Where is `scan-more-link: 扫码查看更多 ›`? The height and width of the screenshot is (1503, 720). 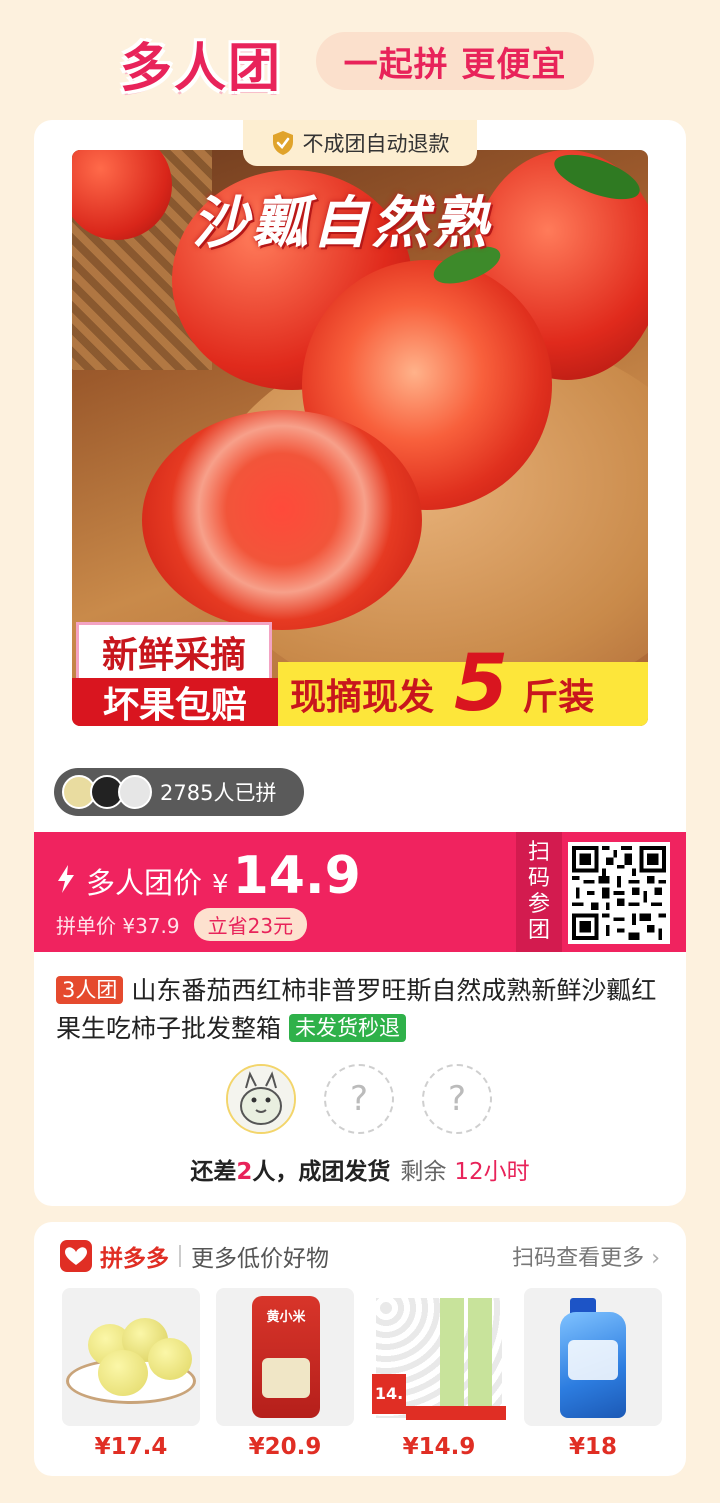
scan-more-link: 扫码查看更多 › is located at coordinates (586, 1256).